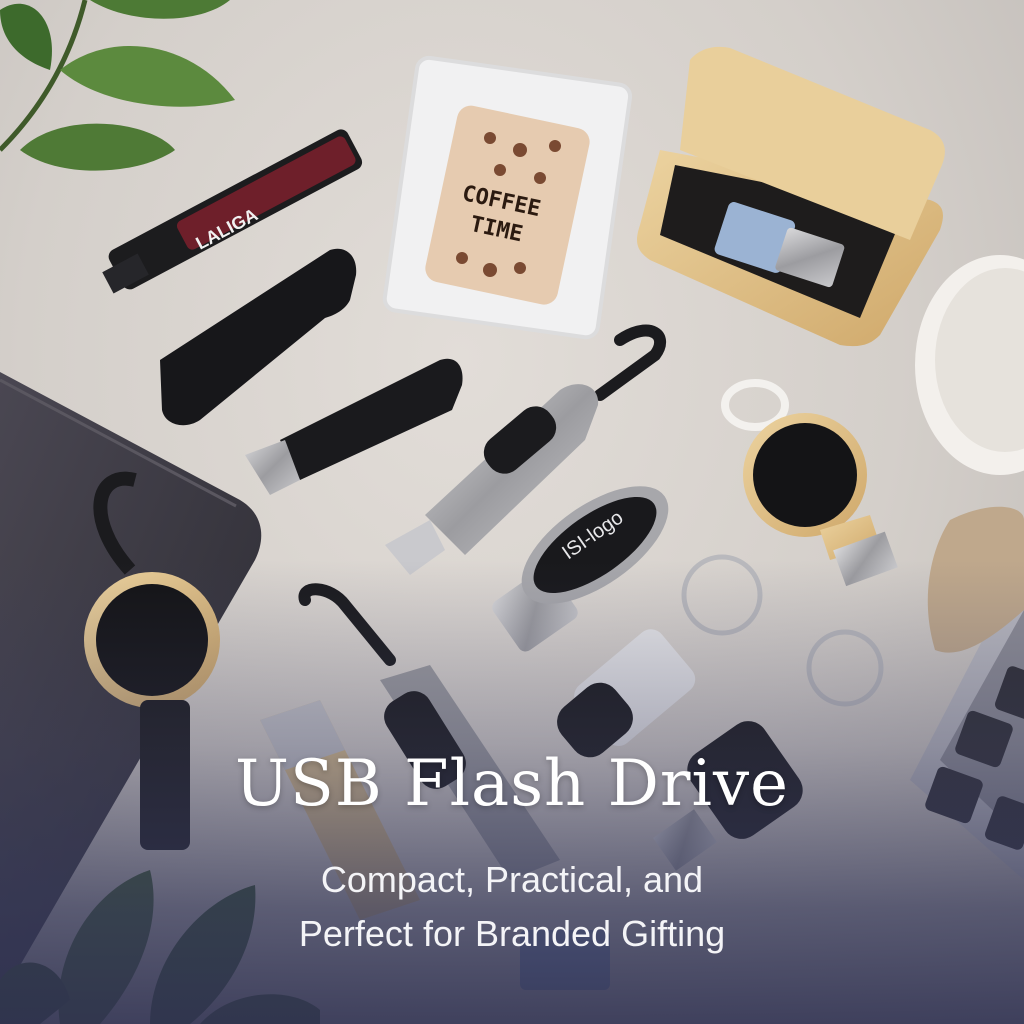  I want to click on plant-leaves-top, so click(117, 85).